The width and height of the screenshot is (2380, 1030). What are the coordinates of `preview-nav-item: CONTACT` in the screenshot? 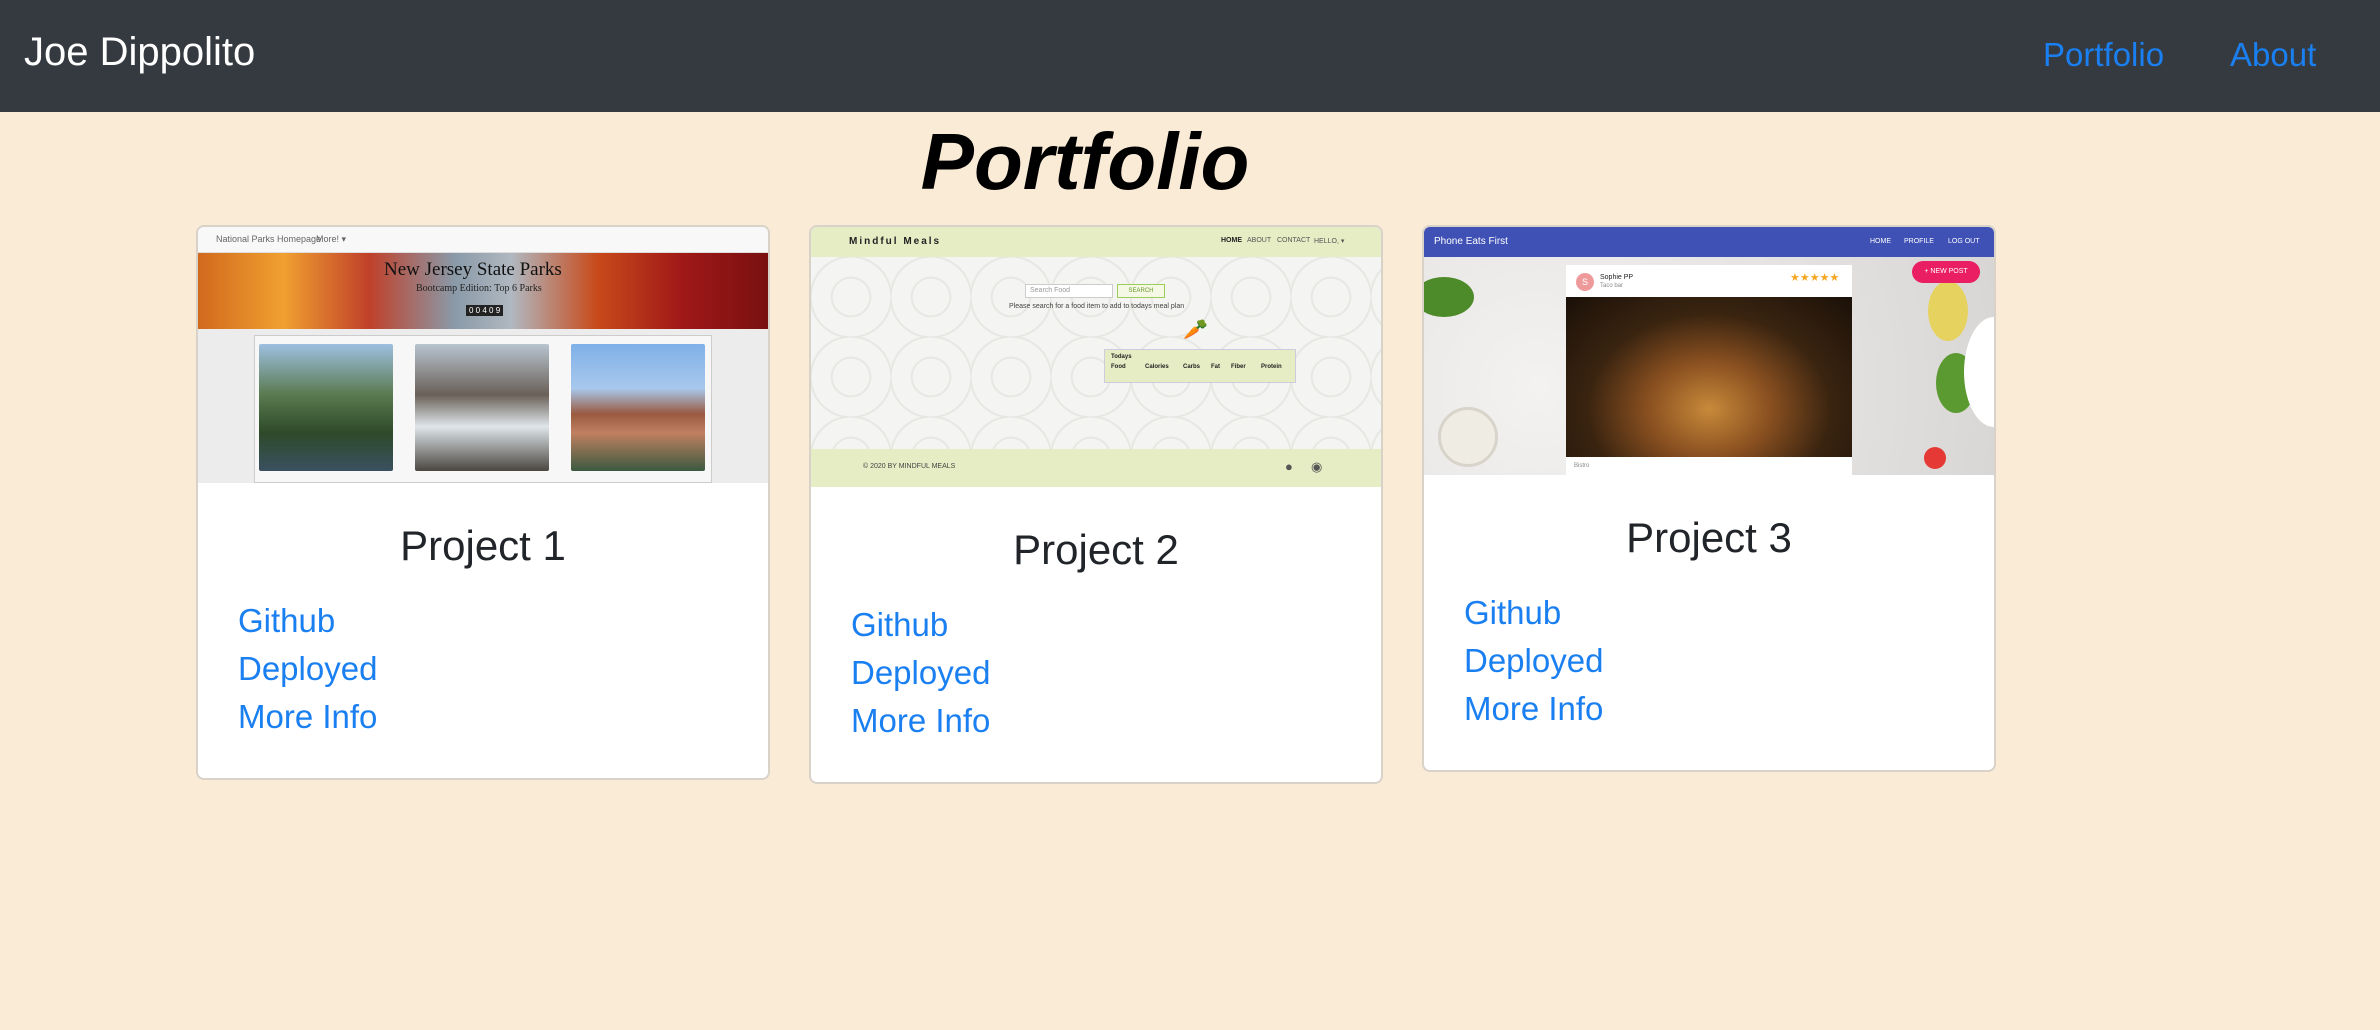 It's located at (1294, 240).